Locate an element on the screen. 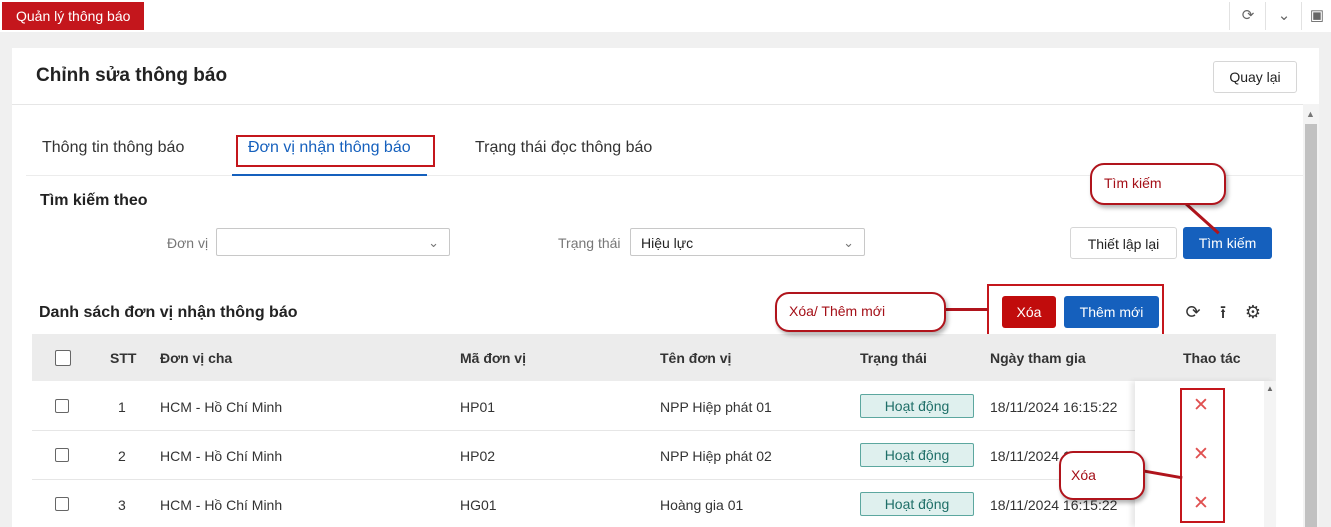 Image resolution: width=1331 pixels, height=527 pixels. callout-delete-add: Xóa/ Thêm mới is located at coordinates (860, 312).